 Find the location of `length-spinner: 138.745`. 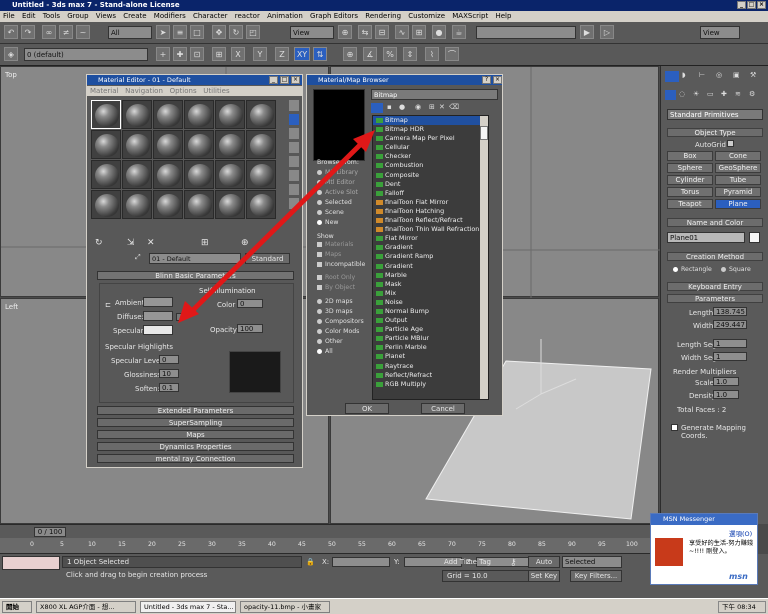

length-spinner: 138.745 is located at coordinates (730, 311).